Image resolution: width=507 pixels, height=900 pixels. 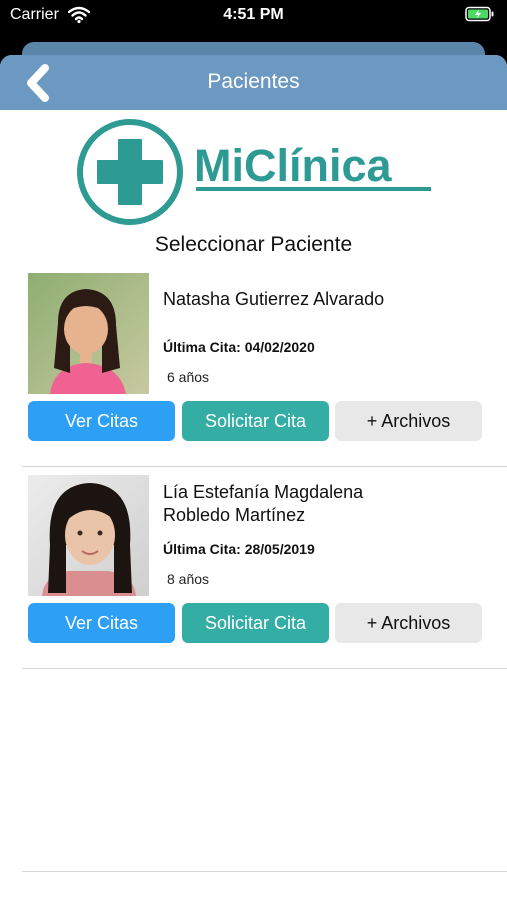 I want to click on bottom-divider, so click(x=264, y=871).